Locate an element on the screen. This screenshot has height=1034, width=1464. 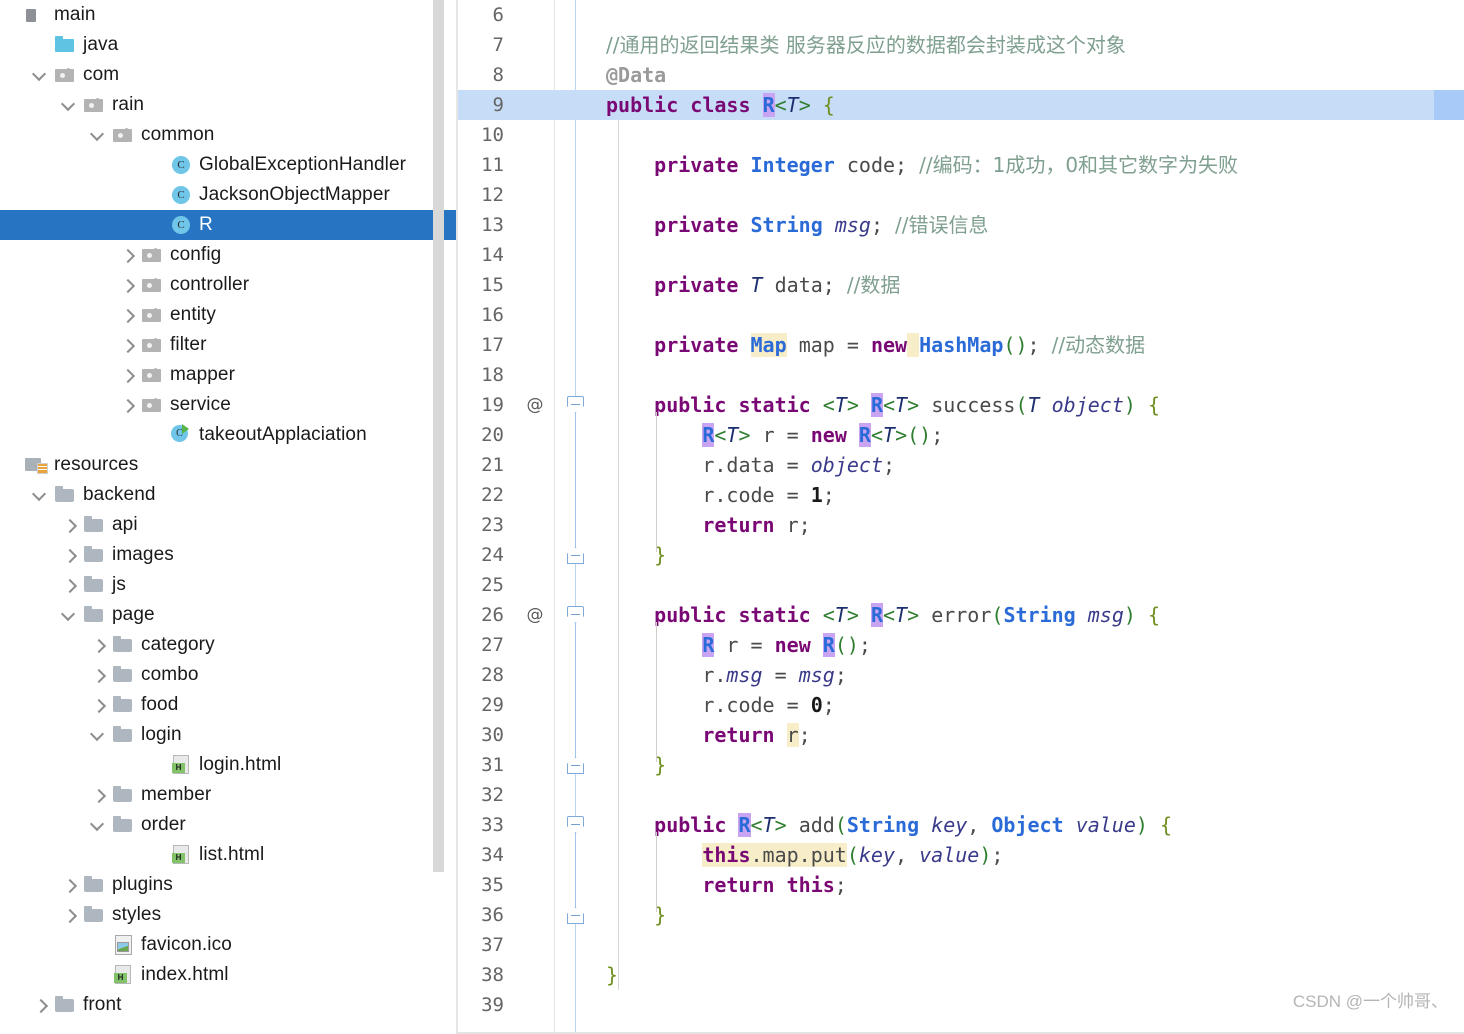
tree-item-index-html: index.html is located at coordinates (229, 975).